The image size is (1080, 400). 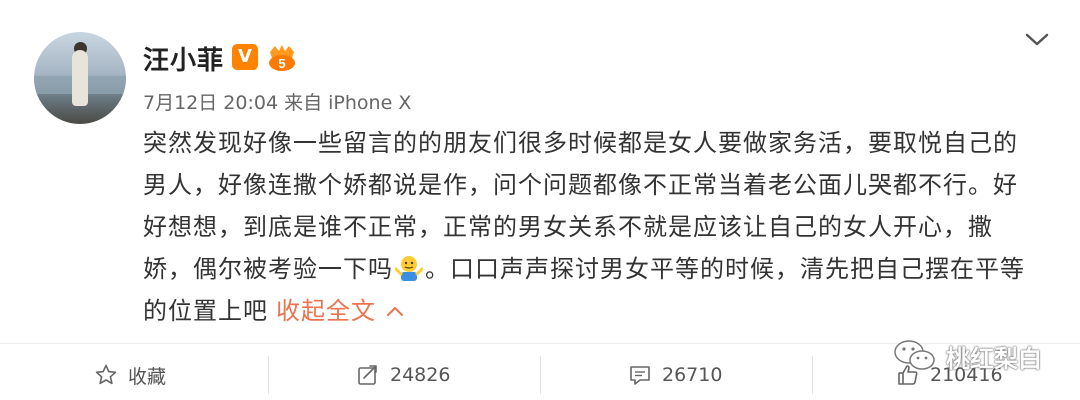 What do you see at coordinates (326, 311) in the screenshot?
I see `collapse-text-link: 收起全文` at bounding box center [326, 311].